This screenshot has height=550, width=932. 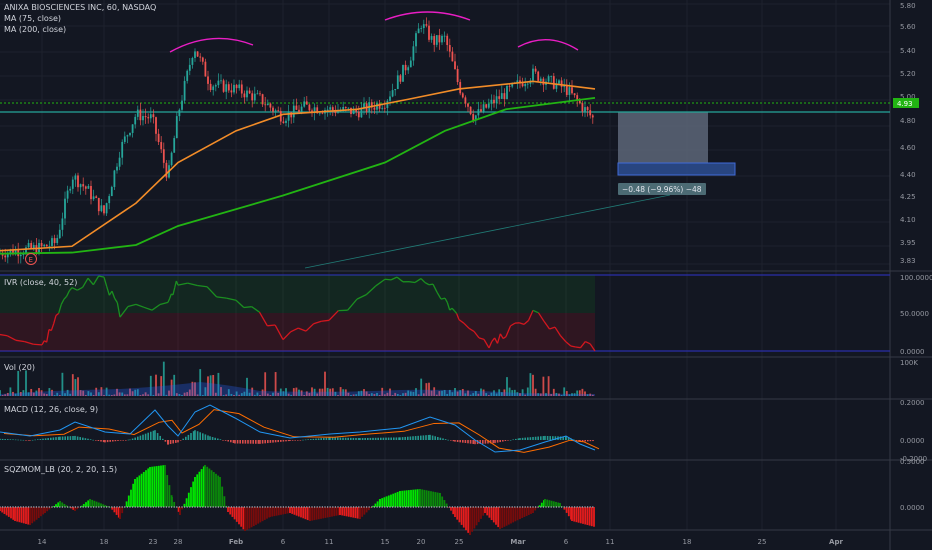 I want to click on ma75-legend: MA (75, close), so click(x=80, y=18).